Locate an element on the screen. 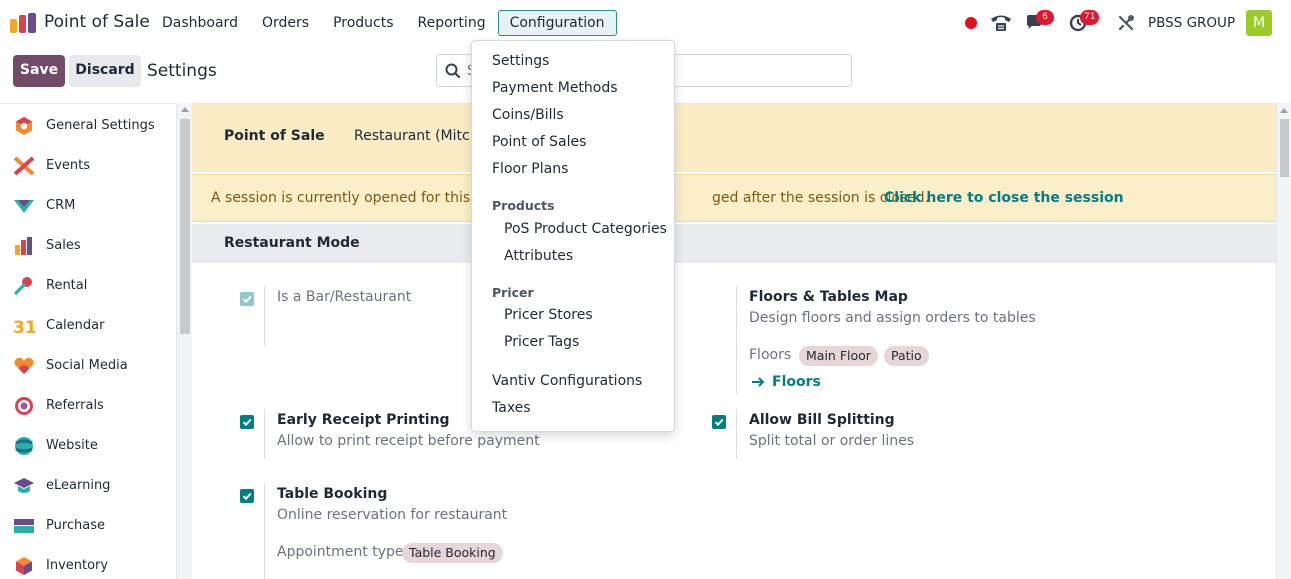 The image size is (1291, 579). menu-reporting: Reporting is located at coordinates (452, 23).